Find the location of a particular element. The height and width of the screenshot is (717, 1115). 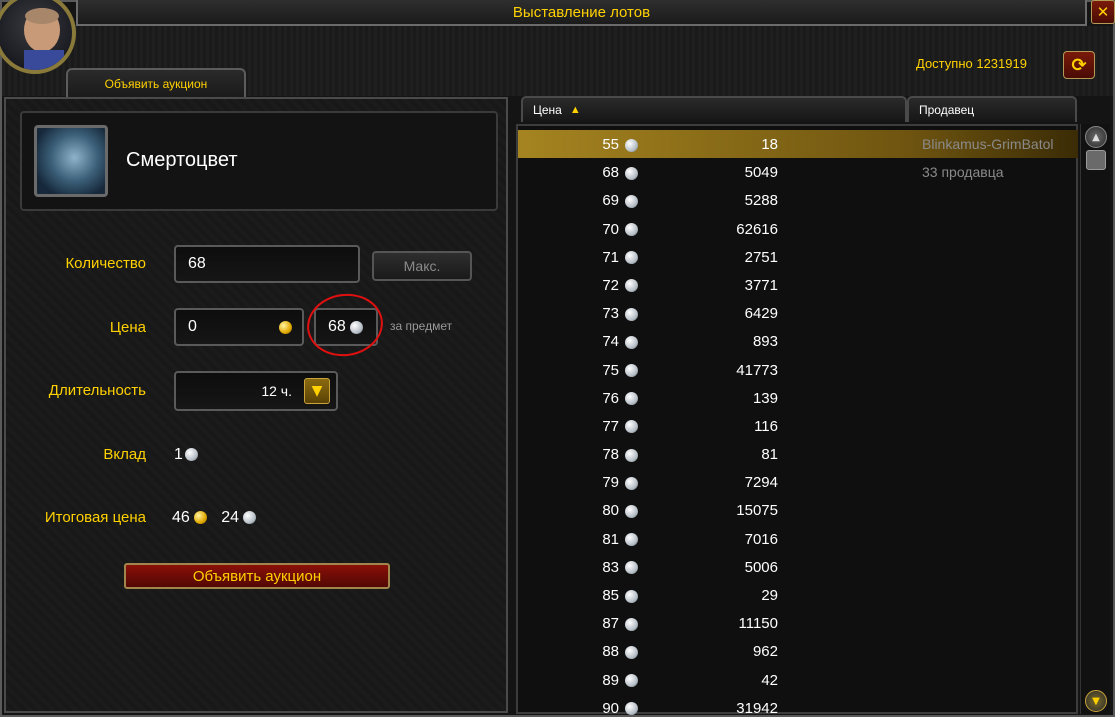

column-seller-label: Продавец is located at coordinates (947, 110).